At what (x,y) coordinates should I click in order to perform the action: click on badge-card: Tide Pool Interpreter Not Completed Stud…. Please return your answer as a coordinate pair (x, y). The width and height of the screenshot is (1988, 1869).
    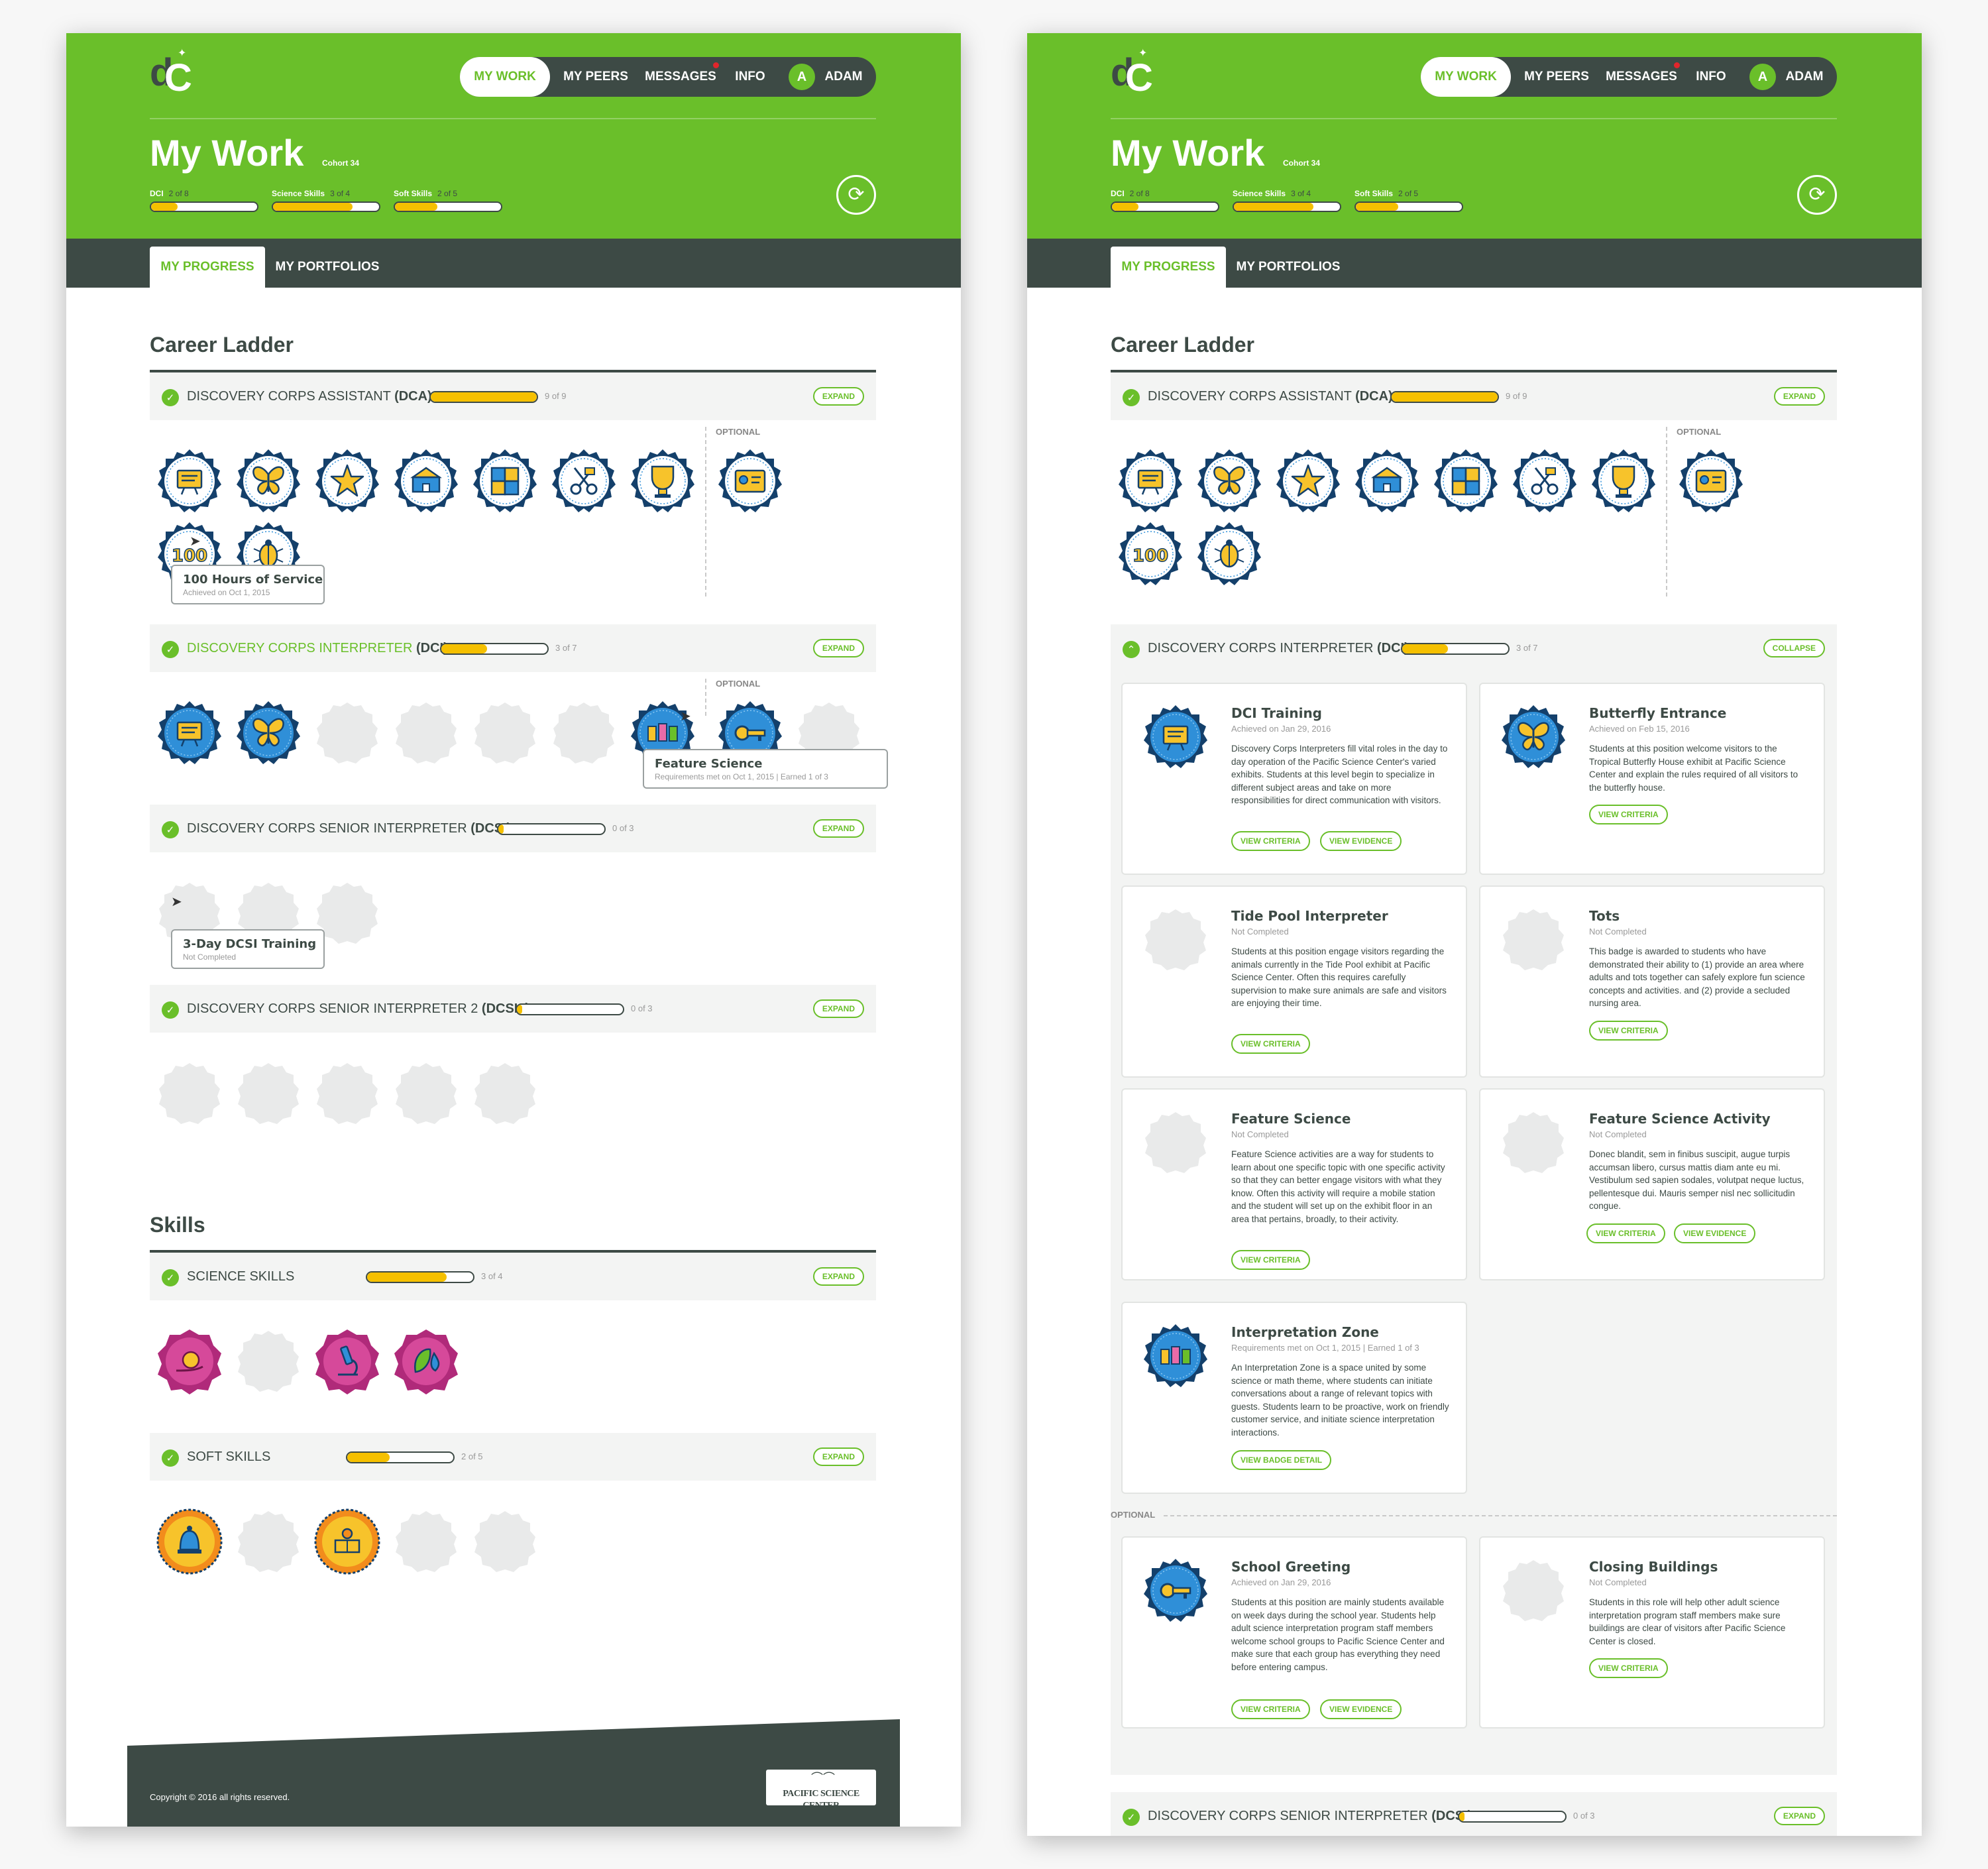
    Looking at the image, I should click on (1294, 982).